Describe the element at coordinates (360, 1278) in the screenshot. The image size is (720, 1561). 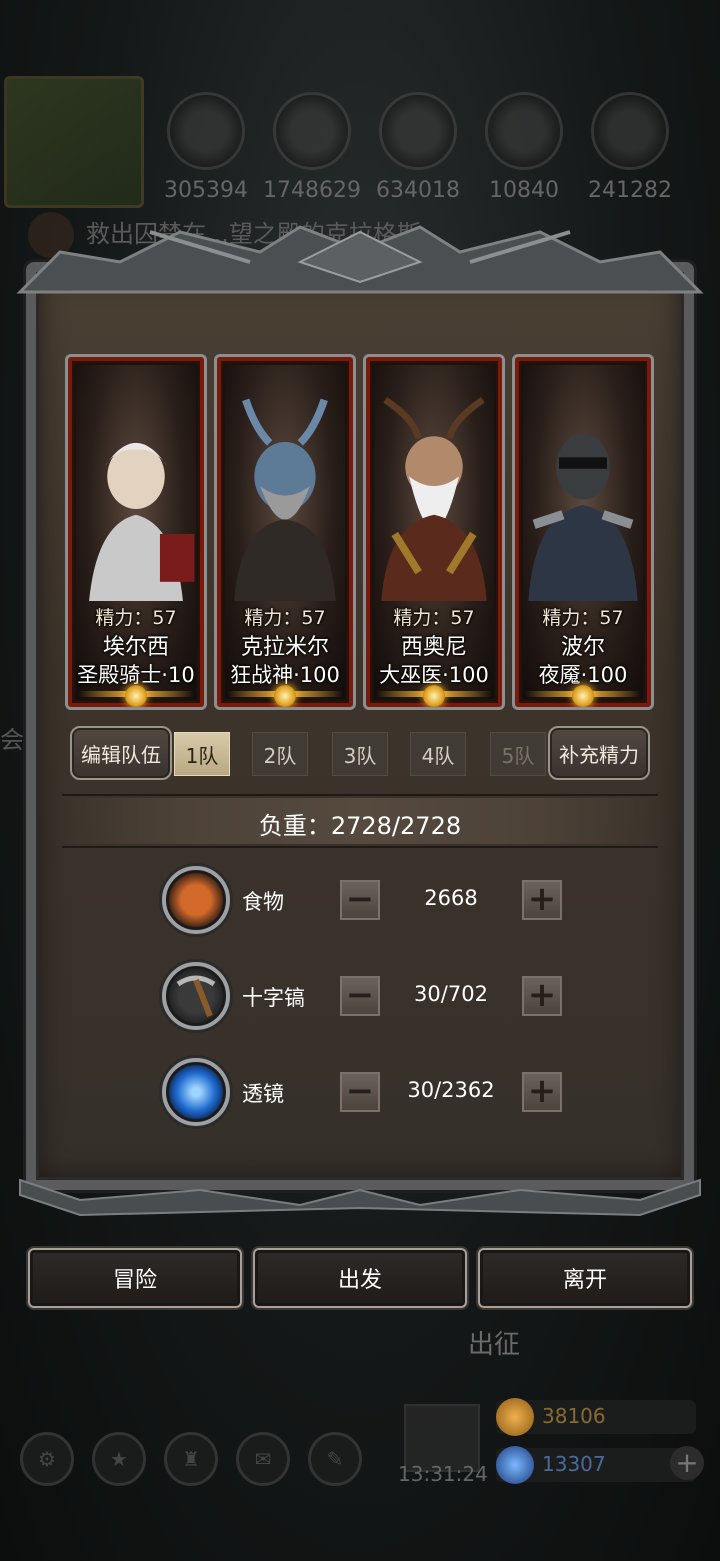
I see `depart-button: 出发` at that location.